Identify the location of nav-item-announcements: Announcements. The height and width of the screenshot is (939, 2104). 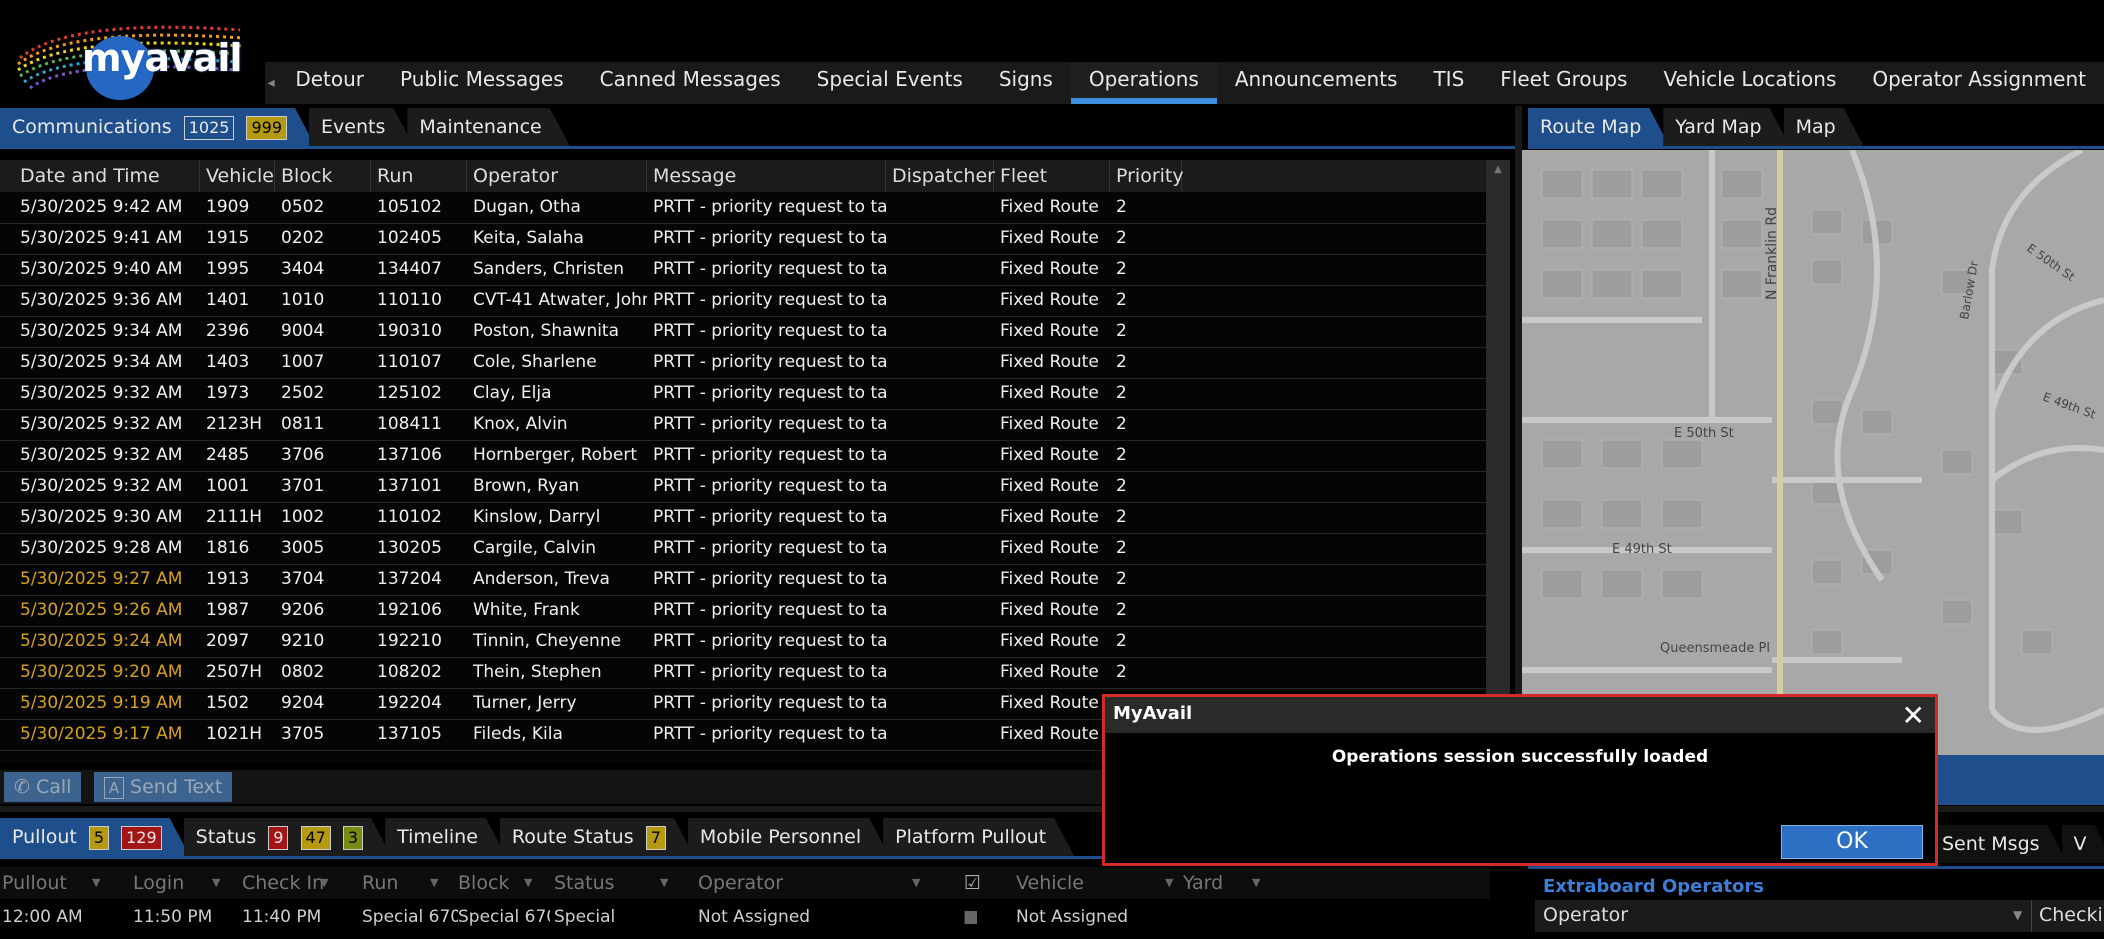
(1316, 83).